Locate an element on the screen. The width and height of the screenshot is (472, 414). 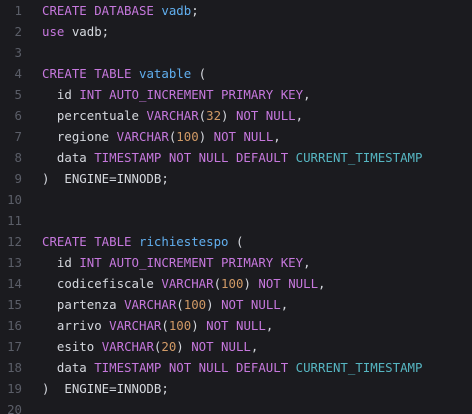
line-number: 7 is located at coordinates (18, 136).